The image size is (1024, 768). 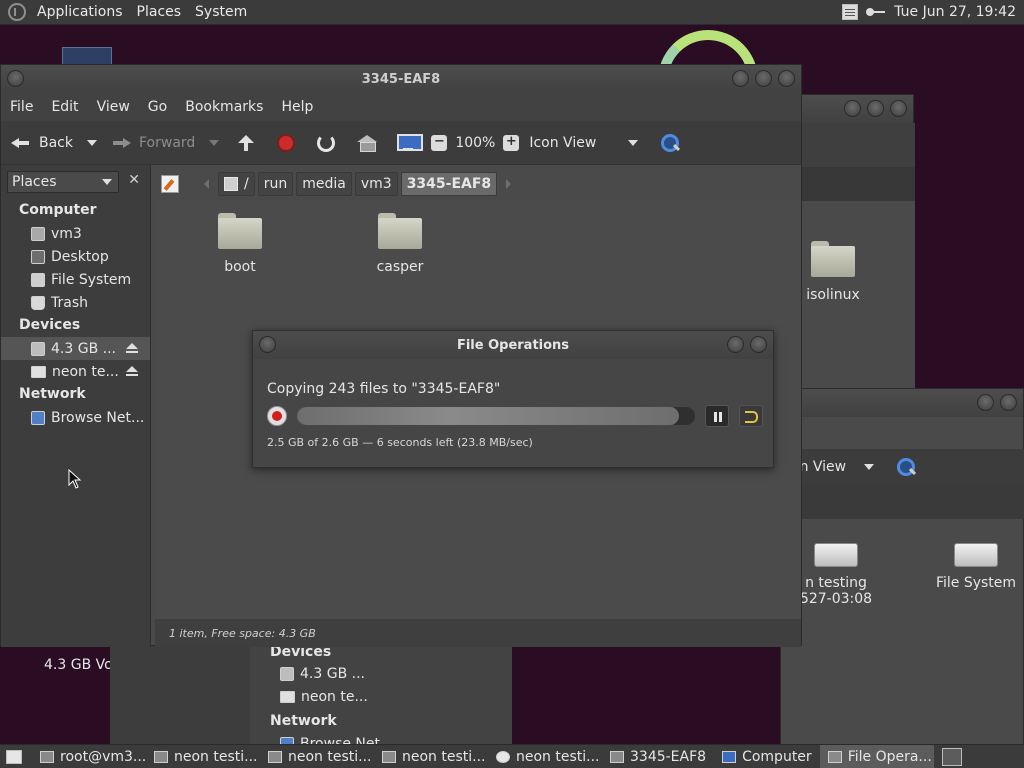 What do you see at coordinates (75, 233) in the screenshot?
I see `sidebar-item-vm3: vm3` at bounding box center [75, 233].